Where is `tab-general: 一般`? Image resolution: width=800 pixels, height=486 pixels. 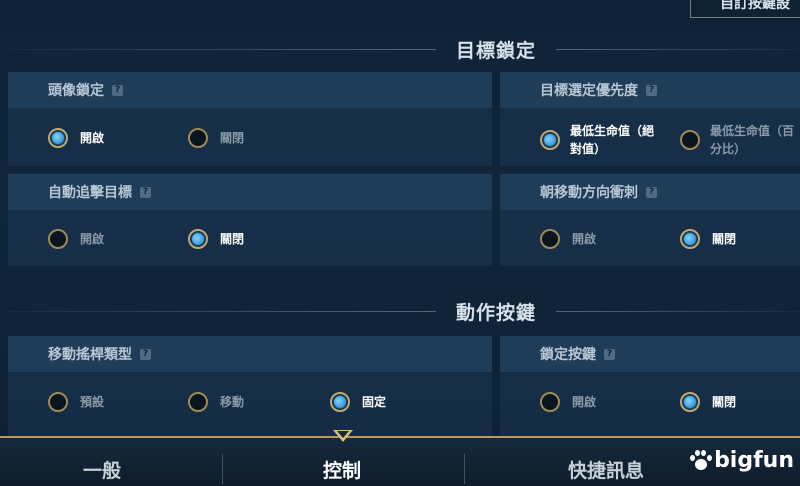
tab-general: 一般 is located at coordinates (102, 469).